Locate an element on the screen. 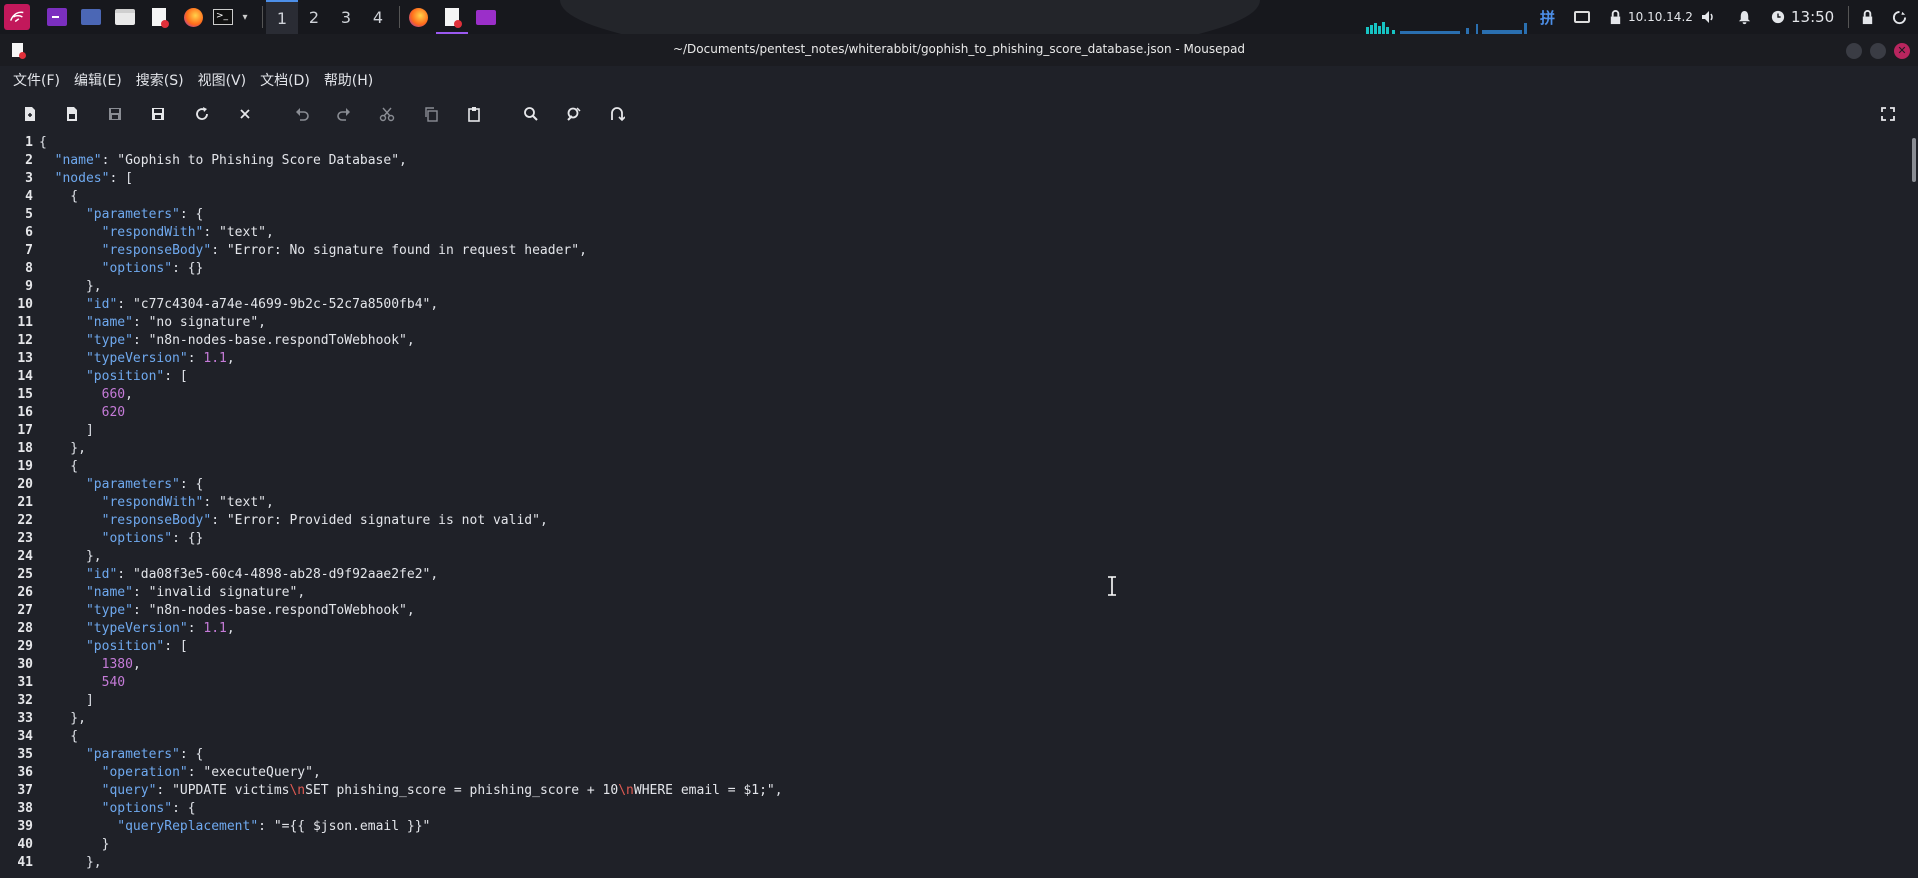 Image resolution: width=1918 pixels, height=878 pixels. code-token: { is located at coordinates (59, 736).